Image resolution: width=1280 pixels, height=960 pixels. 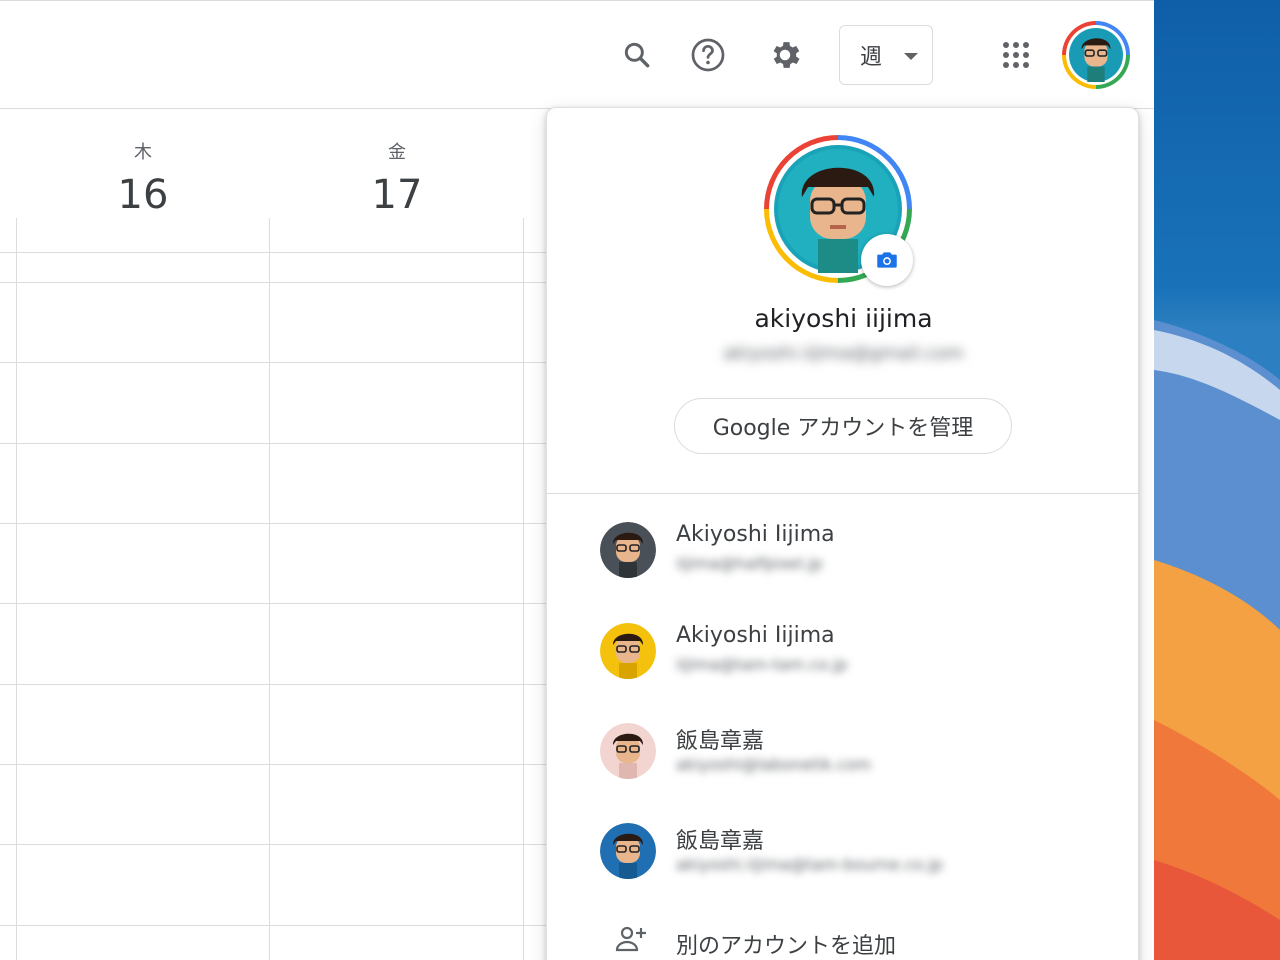 What do you see at coordinates (843, 559) in the screenshot?
I see `account-list-item: Akiyoshi Iijima iijima@halfpixel.jp` at bounding box center [843, 559].